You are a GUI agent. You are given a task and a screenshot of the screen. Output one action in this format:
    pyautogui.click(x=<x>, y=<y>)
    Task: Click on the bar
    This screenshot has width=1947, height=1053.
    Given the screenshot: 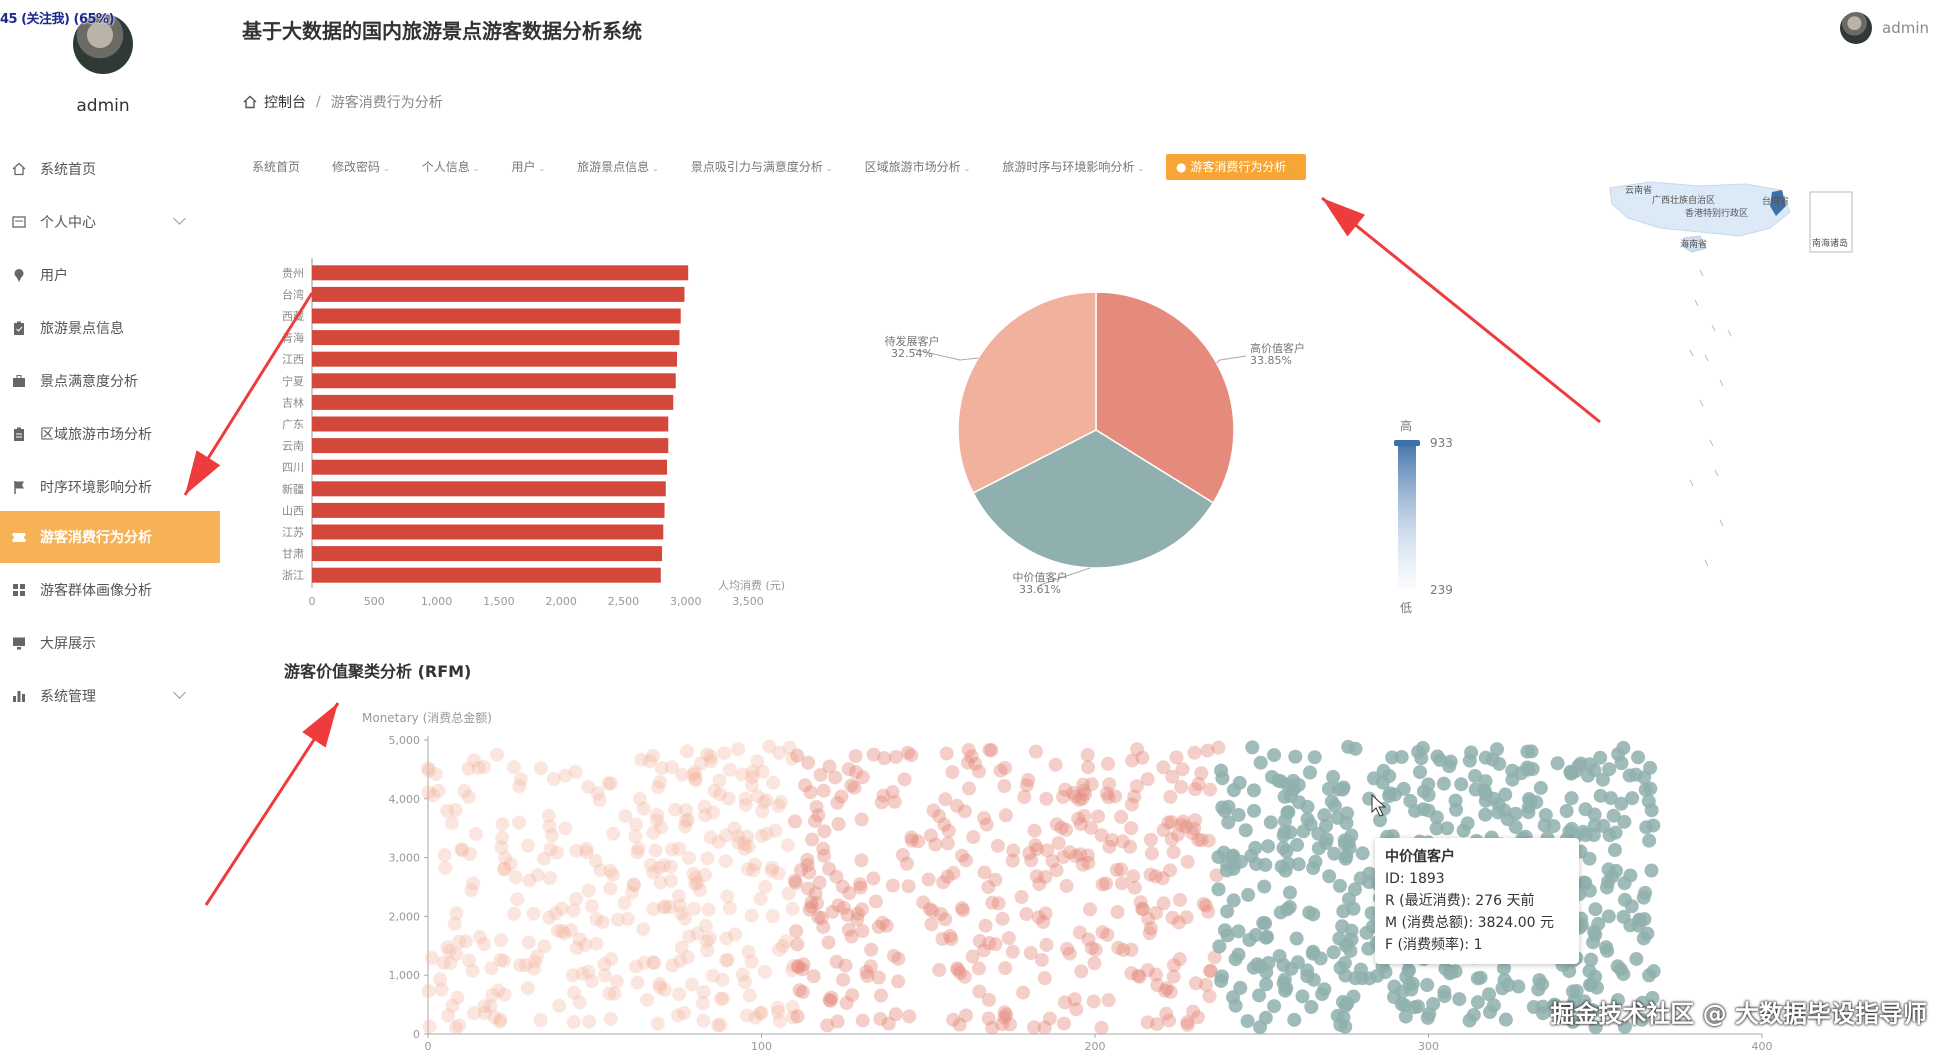 What is the action you would take?
    pyautogui.click(x=490, y=424)
    